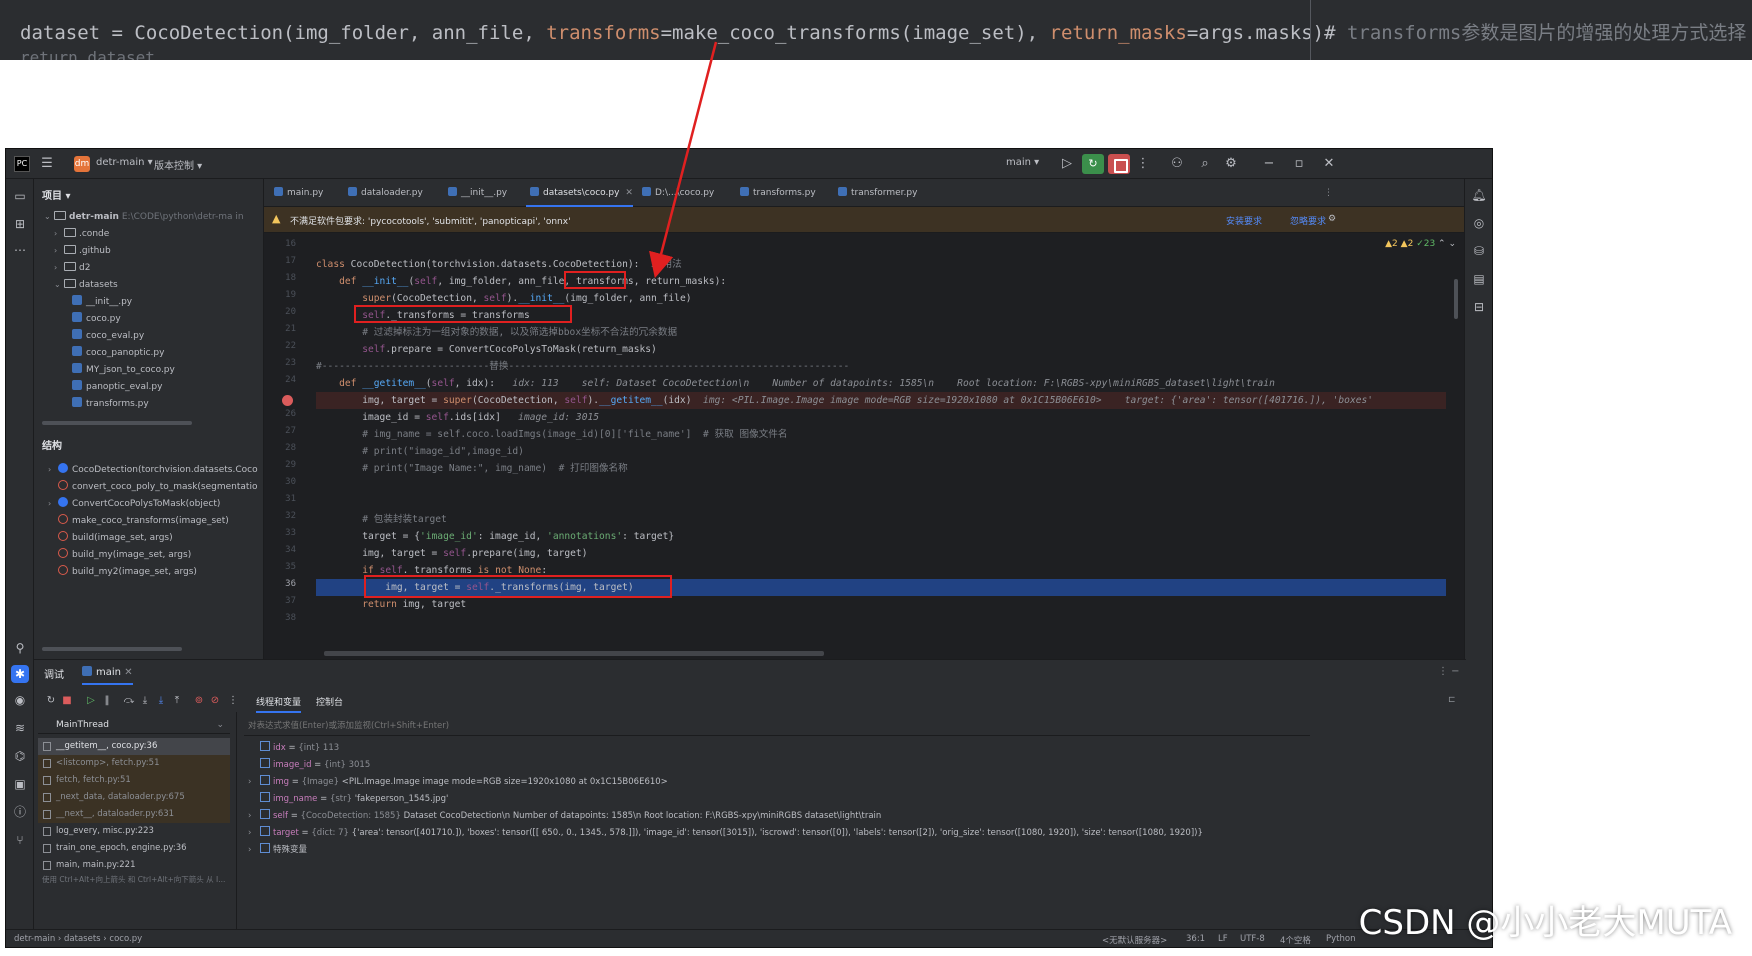 The width and height of the screenshot is (1752, 956). I want to click on run-icon: ▷, so click(1067, 164).